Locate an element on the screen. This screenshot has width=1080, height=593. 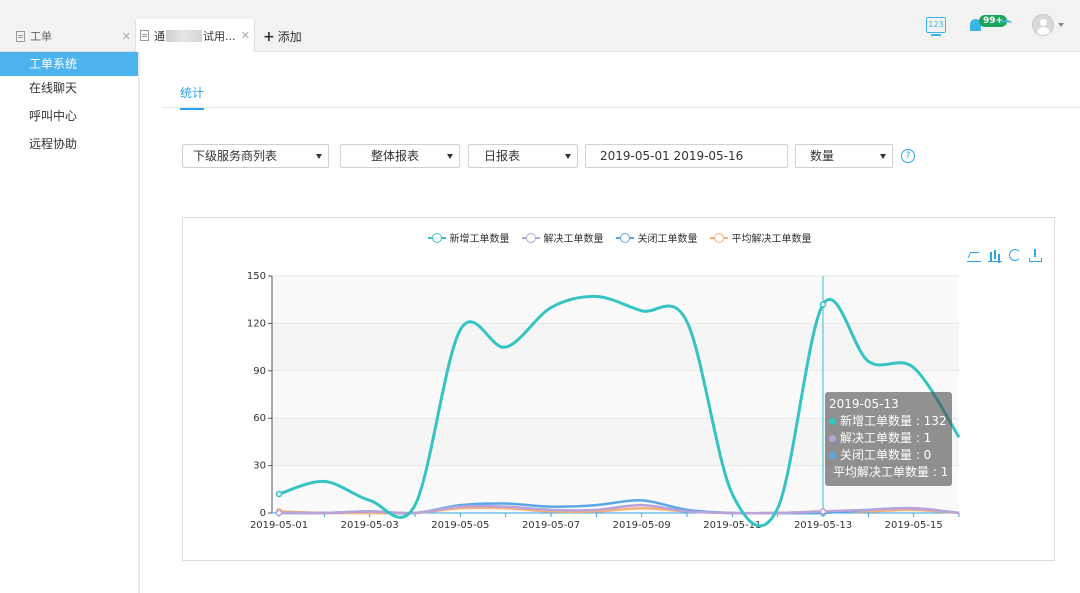
tab-ticket-label: 工单 is located at coordinates (41, 36).